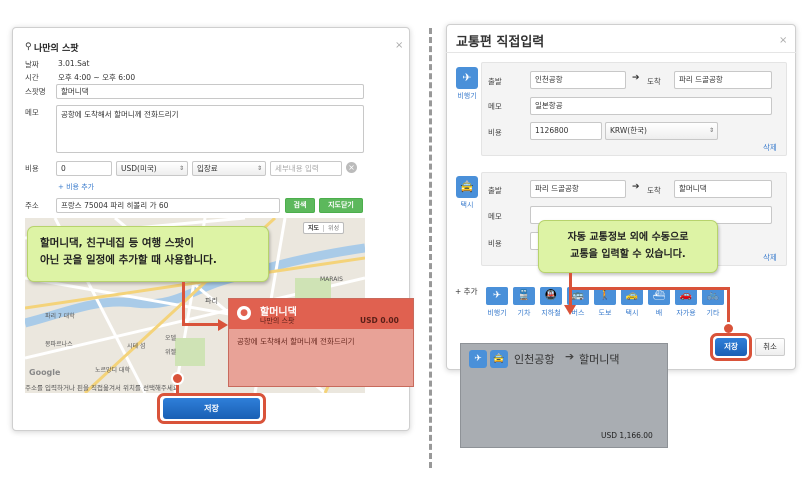  I want to click on transport-label-train: 기차, so click(524, 313).